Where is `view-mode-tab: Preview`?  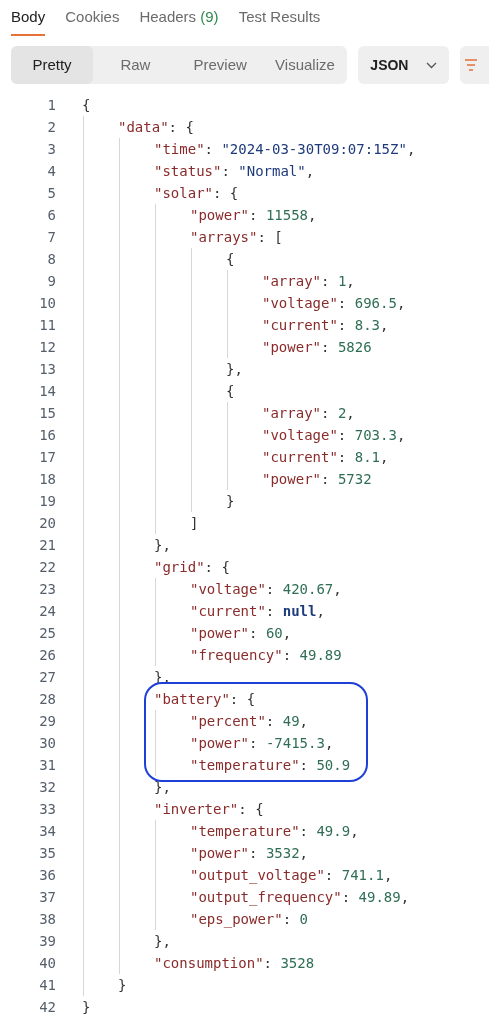
view-mode-tab: Preview is located at coordinates (220, 65).